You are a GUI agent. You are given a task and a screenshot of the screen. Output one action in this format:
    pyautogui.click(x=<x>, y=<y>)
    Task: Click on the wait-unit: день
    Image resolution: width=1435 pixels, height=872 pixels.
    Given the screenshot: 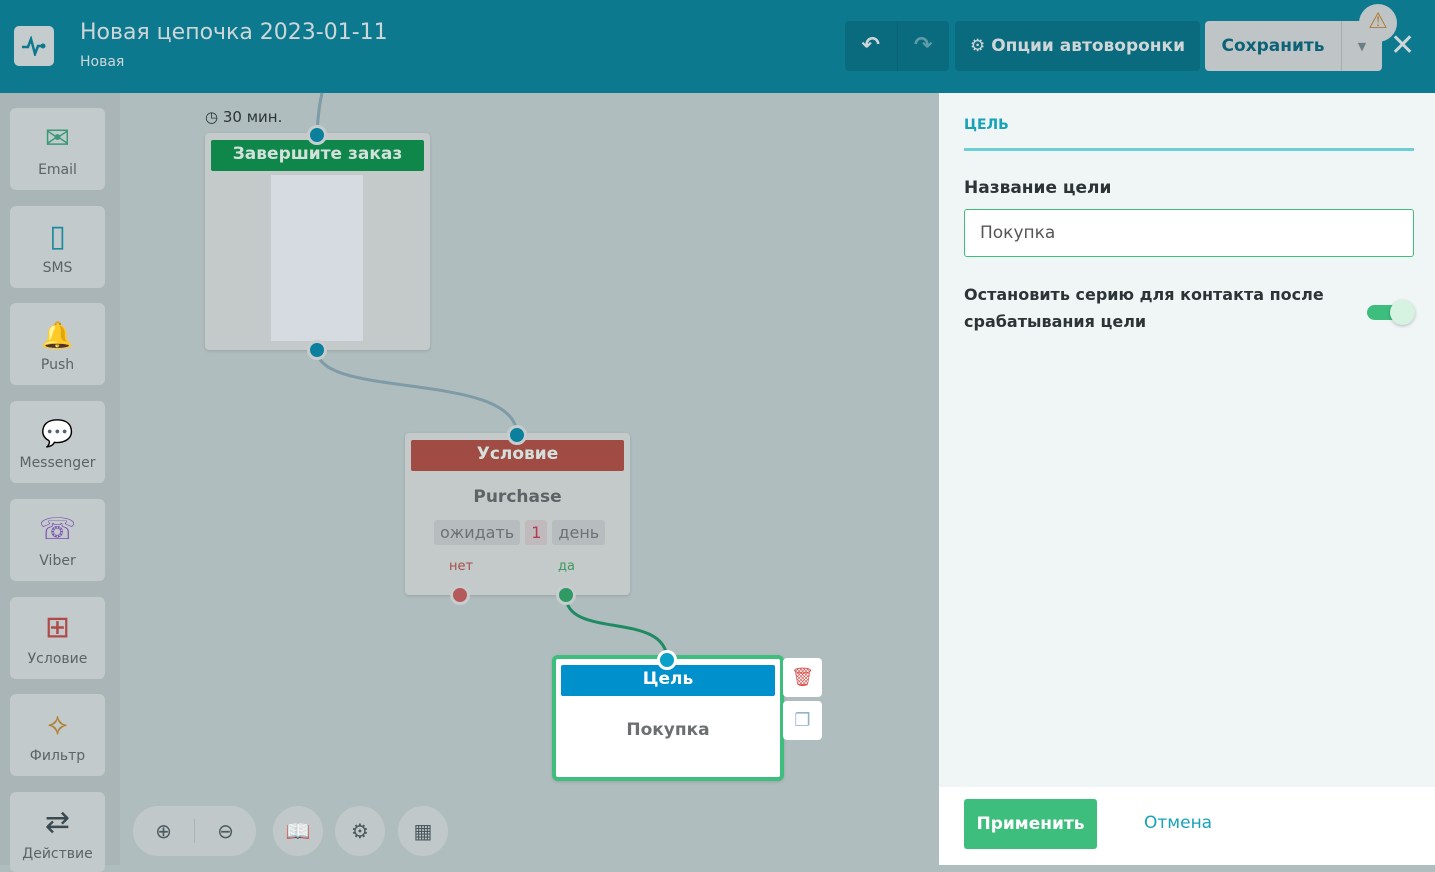 What is the action you would take?
    pyautogui.click(x=579, y=532)
    